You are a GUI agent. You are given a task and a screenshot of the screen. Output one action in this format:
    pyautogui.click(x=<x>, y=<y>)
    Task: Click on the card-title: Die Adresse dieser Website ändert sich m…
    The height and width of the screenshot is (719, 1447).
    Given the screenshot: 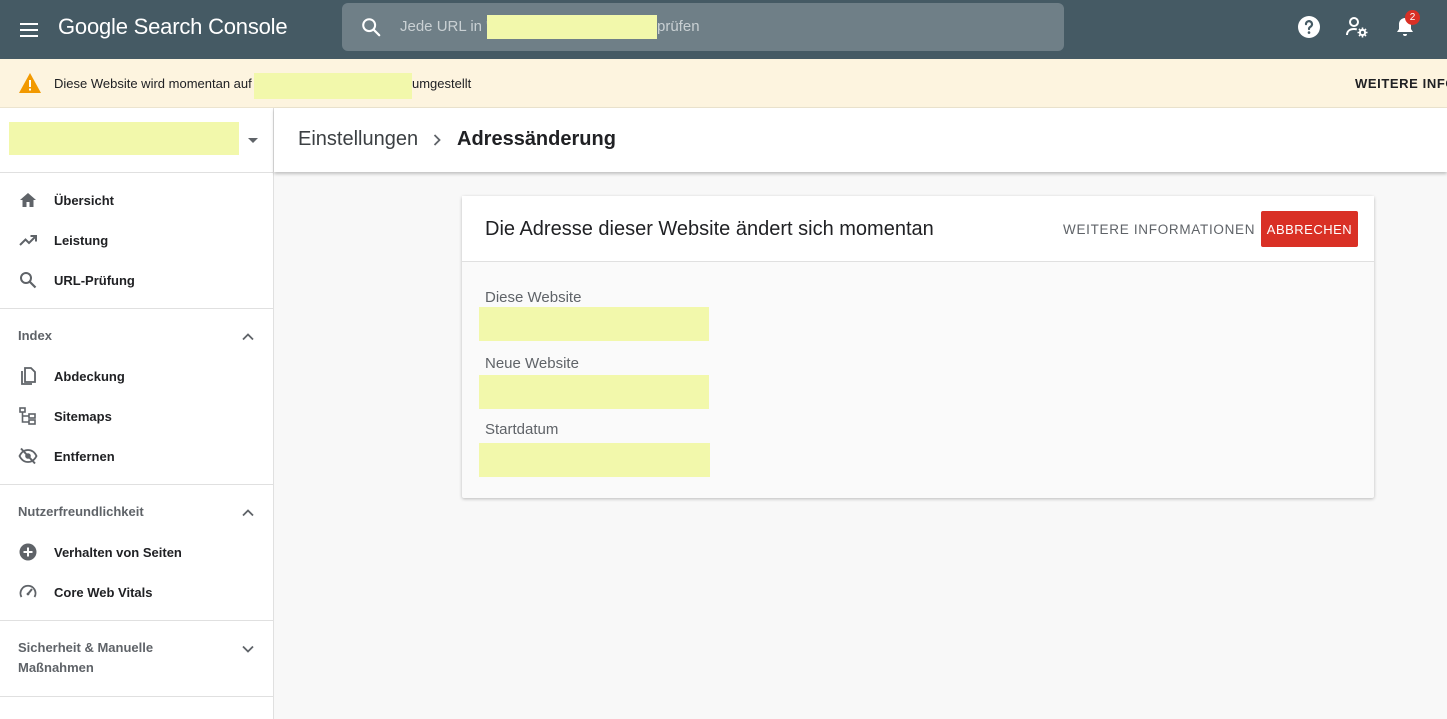 What is the action you would take?
    pyautogui.click(x=709, y=229)
    